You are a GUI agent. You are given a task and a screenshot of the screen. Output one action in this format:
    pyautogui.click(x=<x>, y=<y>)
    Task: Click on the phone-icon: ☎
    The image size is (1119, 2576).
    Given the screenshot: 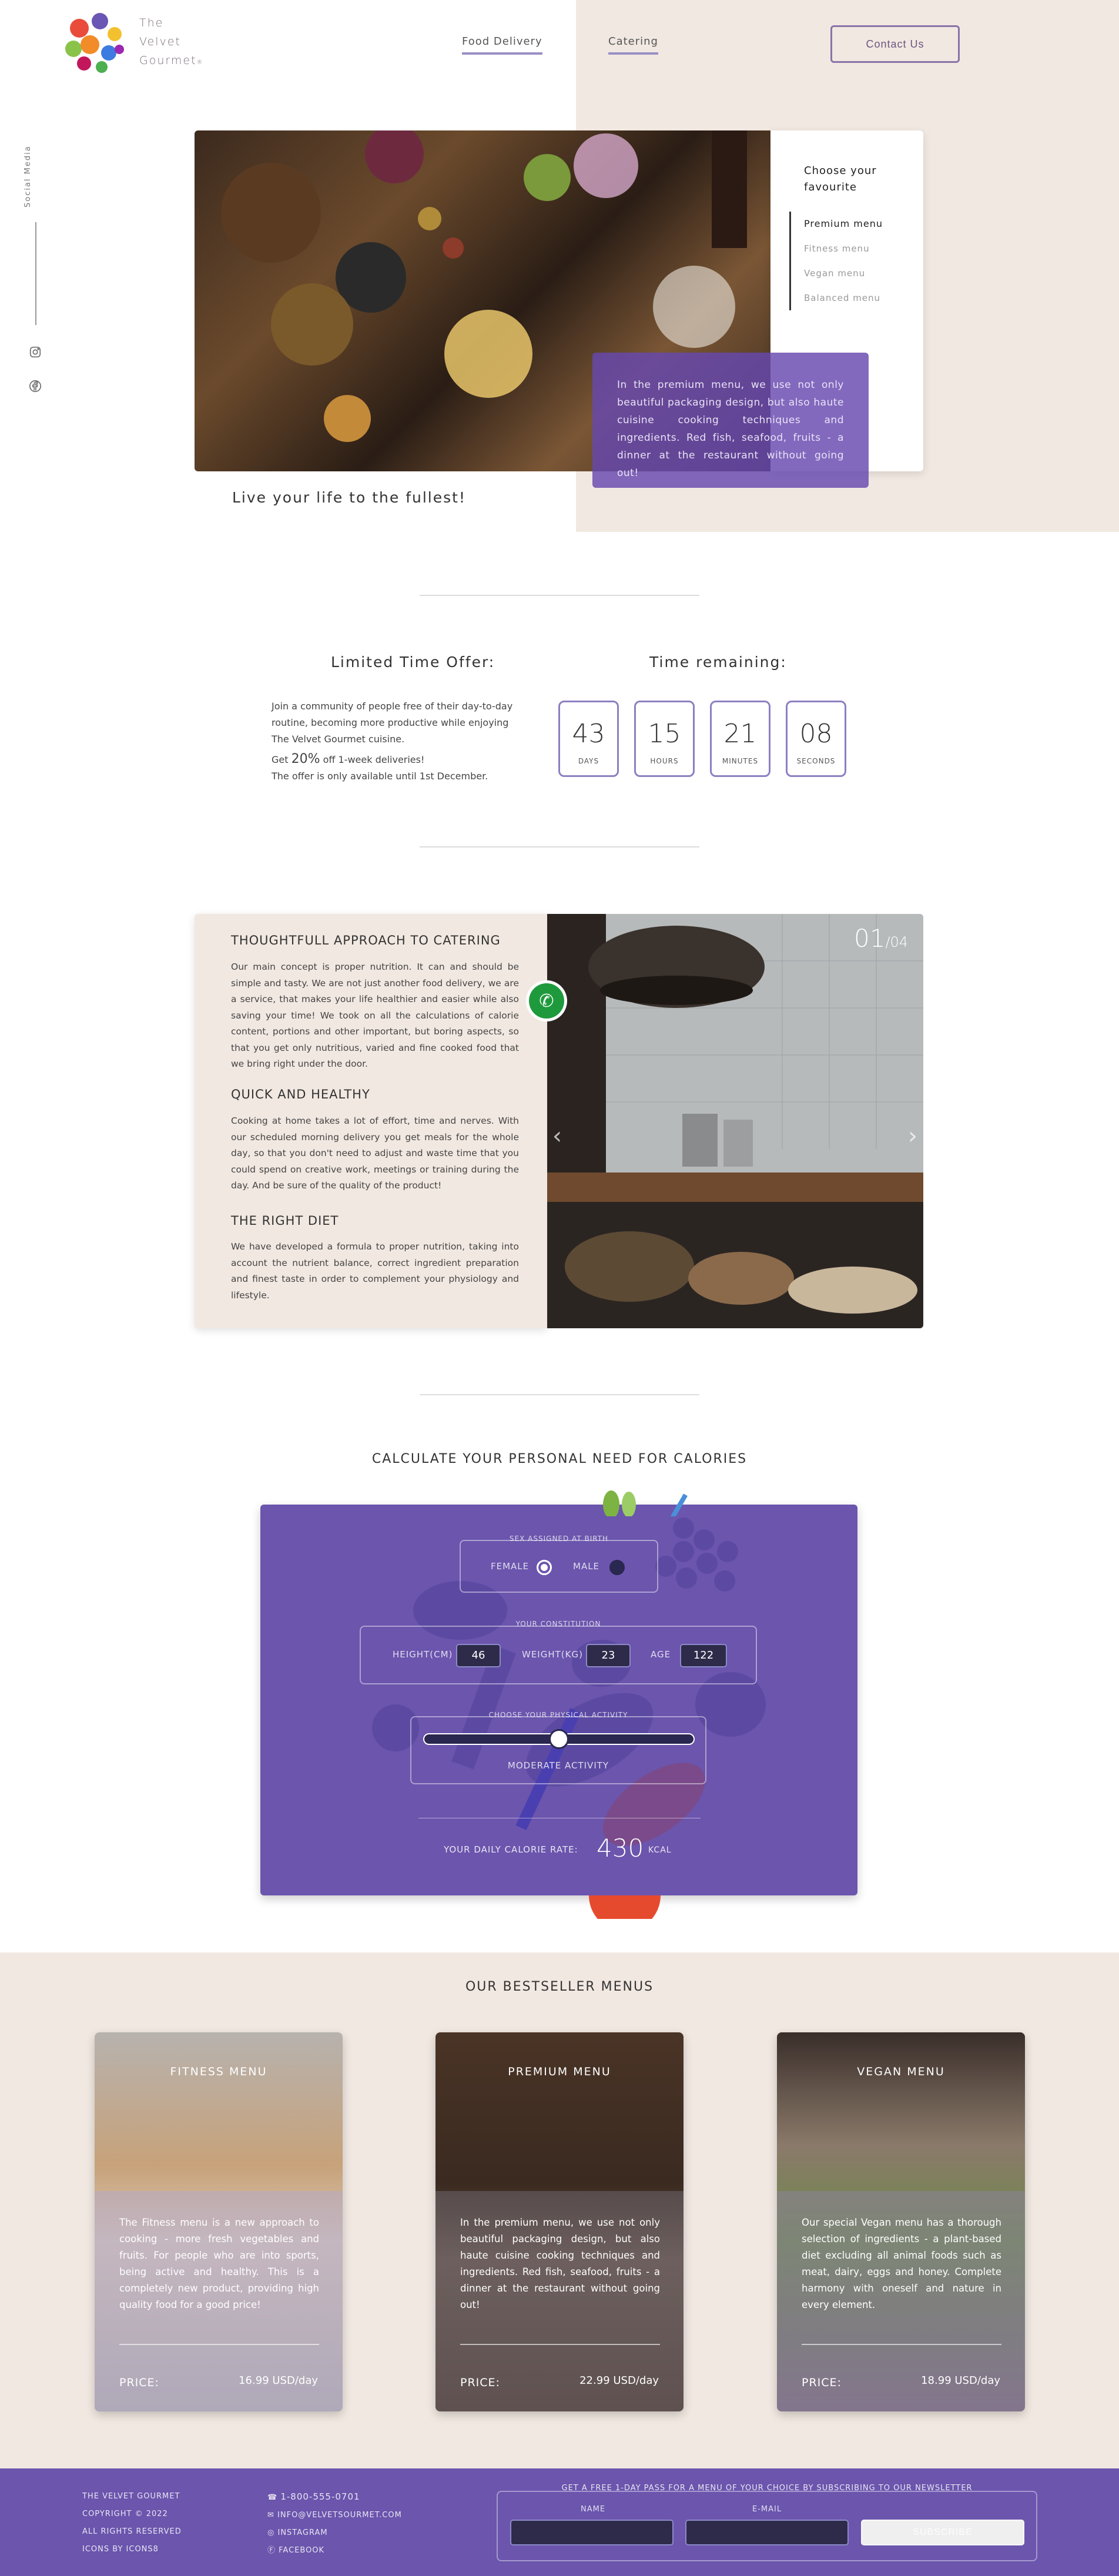 What is the action you would take?
    pyautogui.click(x=274, y=2497)
    